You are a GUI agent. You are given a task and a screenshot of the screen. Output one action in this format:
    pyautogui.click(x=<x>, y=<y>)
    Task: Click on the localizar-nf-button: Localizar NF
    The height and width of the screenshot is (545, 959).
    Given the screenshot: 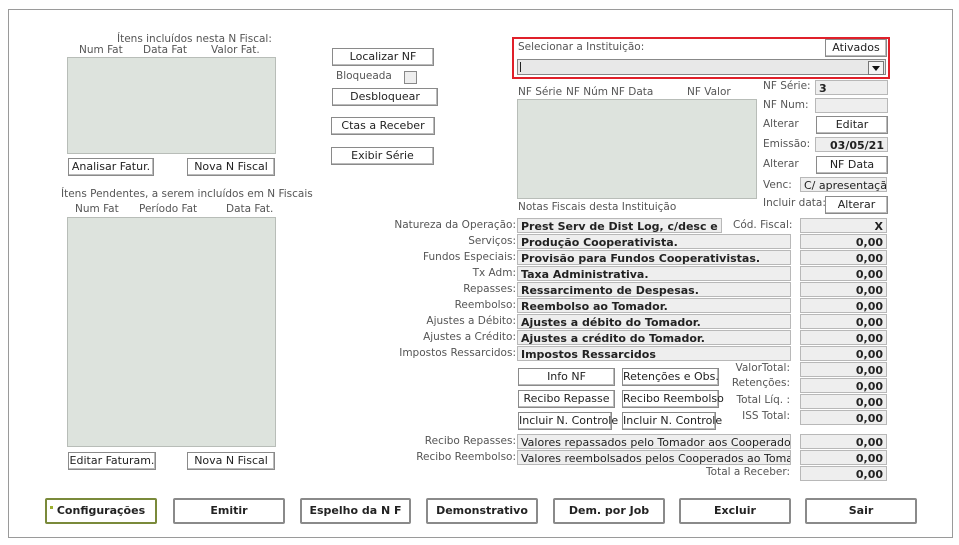 What is the action you would take?
    pyautogui.click(x=383, y=57)
    